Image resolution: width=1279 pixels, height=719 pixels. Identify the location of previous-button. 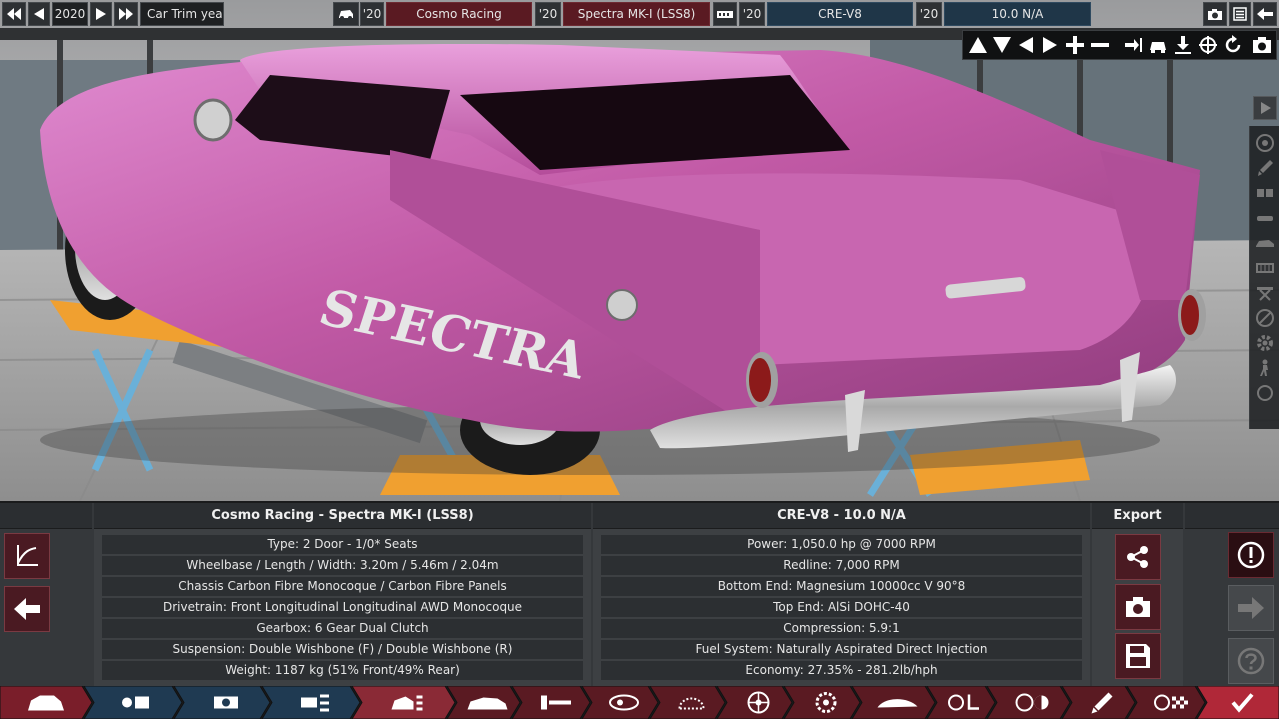
(27, 609).